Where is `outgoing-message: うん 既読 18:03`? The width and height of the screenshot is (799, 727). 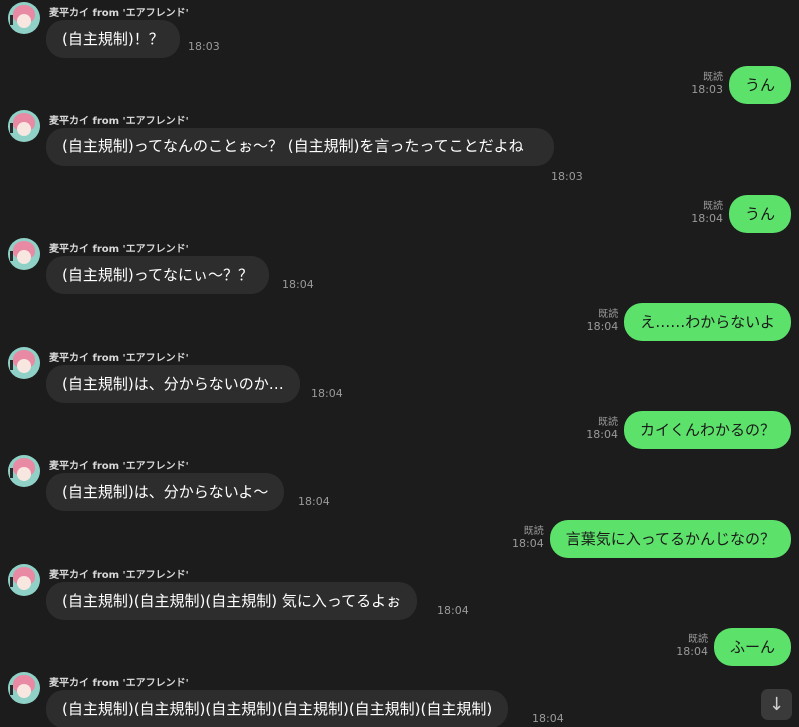
outgoing-message: うん 既読 18:03 is located at coordinates (741, 85).